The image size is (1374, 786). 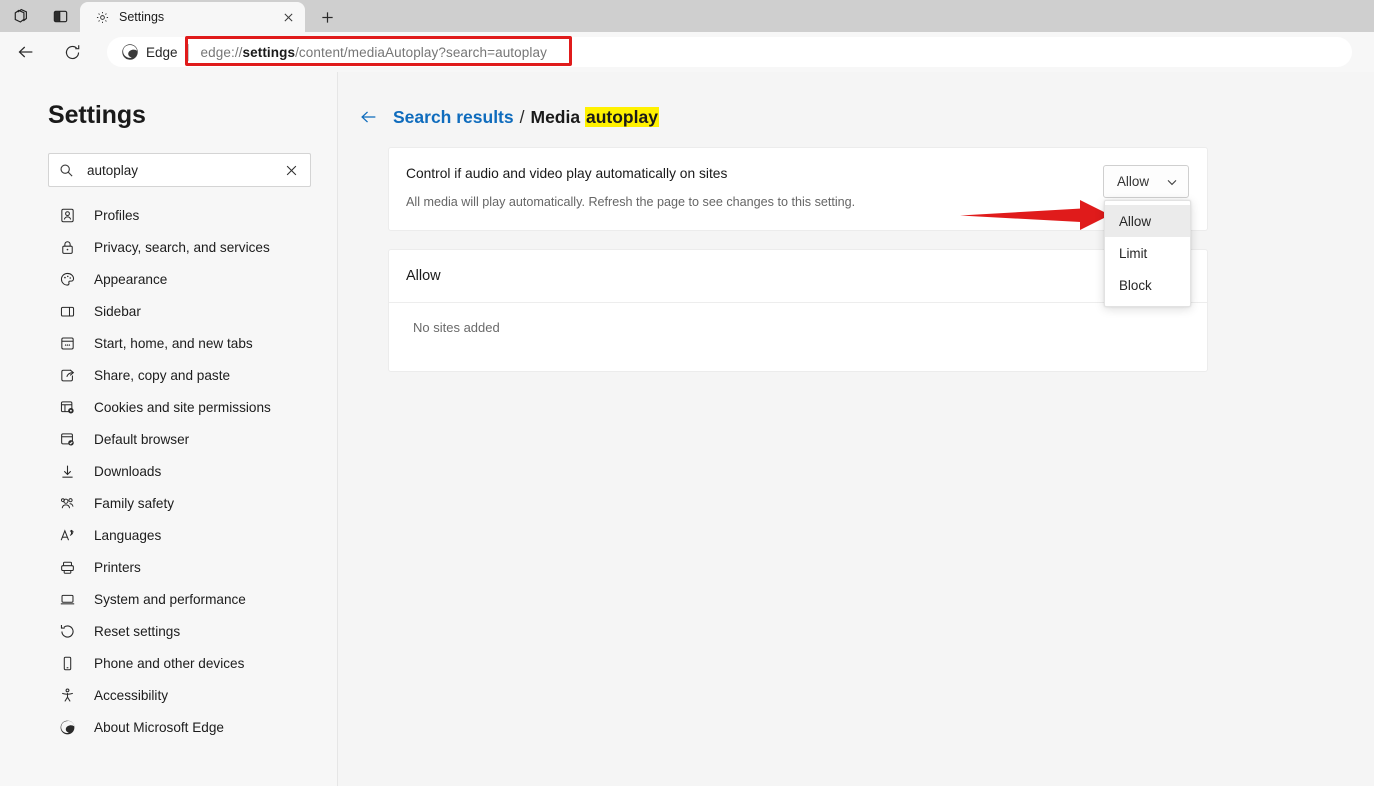 I want to click on sidebar-item-label: About Microsoft Edge, so click(x=159, y=727).